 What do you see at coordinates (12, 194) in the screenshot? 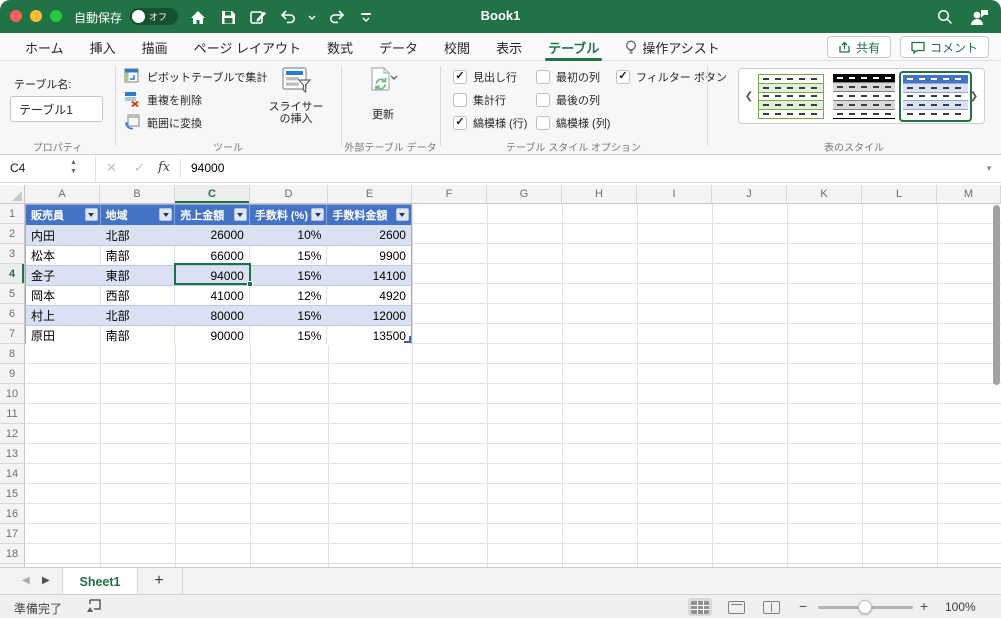
I see `select-all-corner` at bounding box center [12, 194].